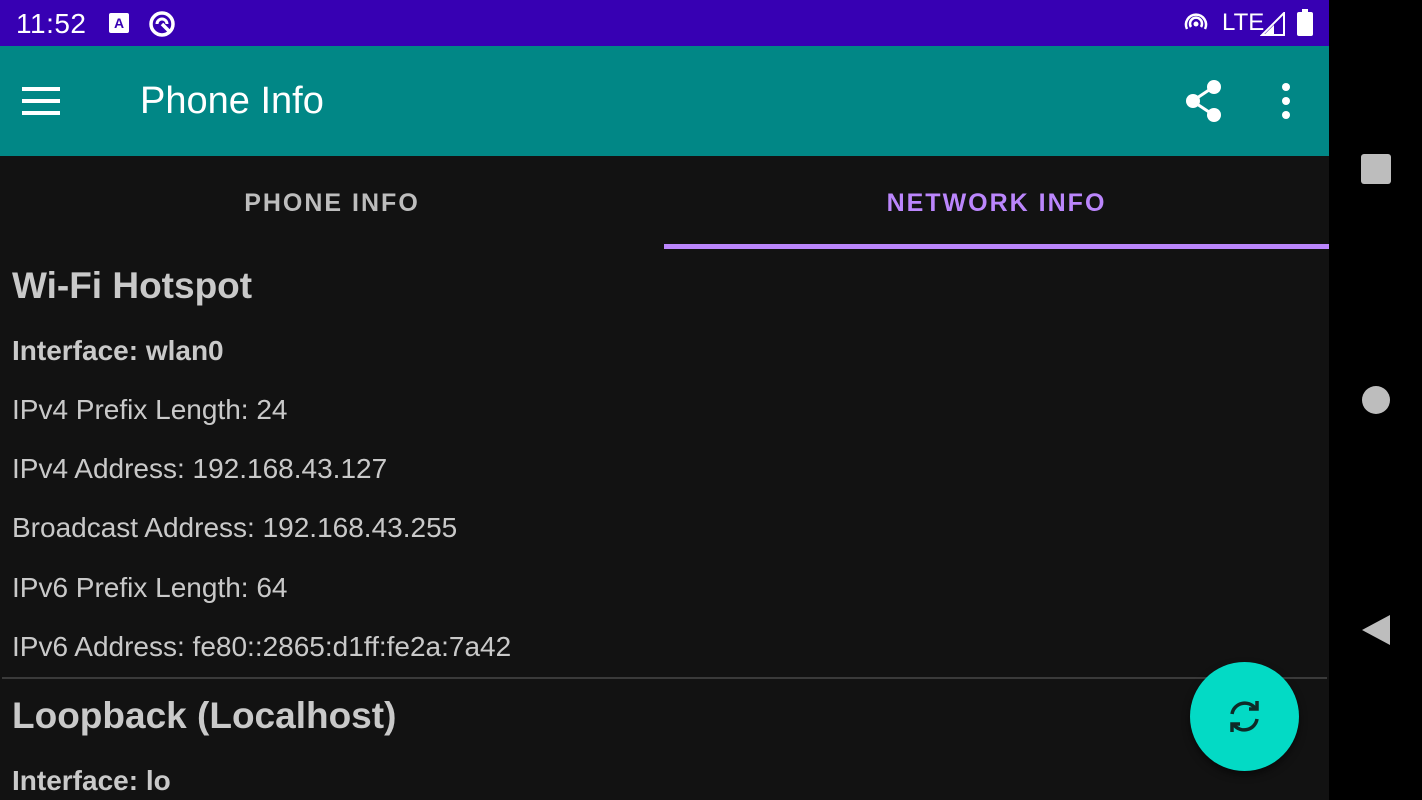 Image resolution: width=1422 pixels, height=800 pixels. I want to click on back-button, so click(1376, 632).